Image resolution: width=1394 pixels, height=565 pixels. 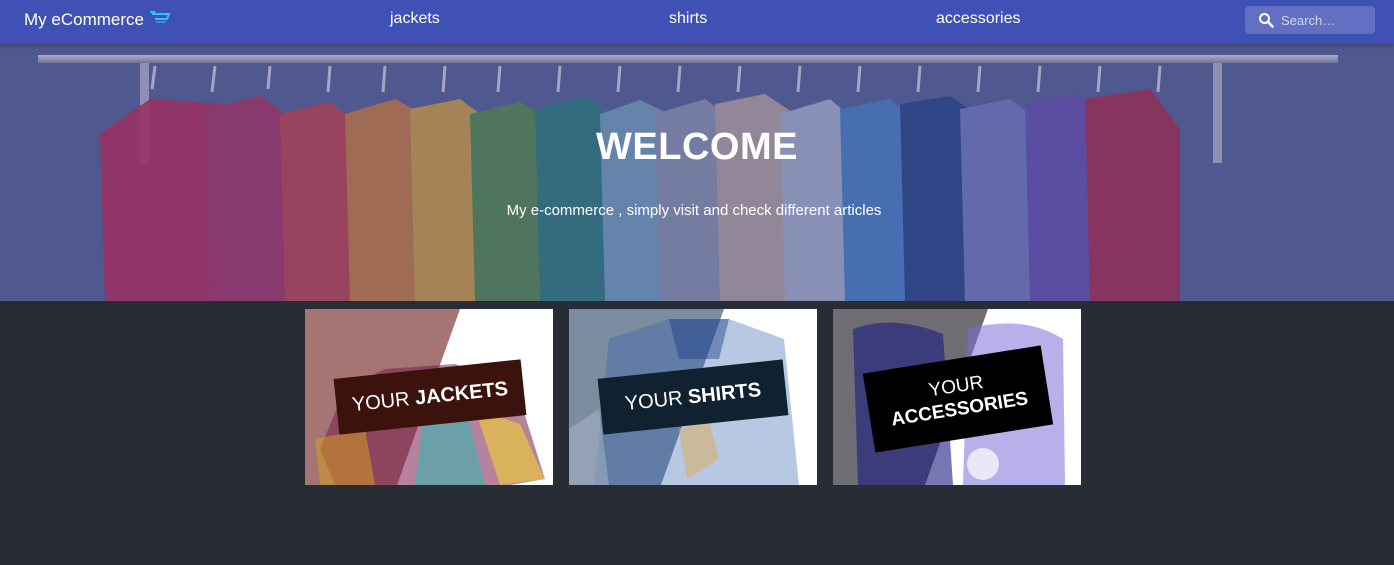 I want to click on brand-link: My eCommerce, so click(x=97, y=20).